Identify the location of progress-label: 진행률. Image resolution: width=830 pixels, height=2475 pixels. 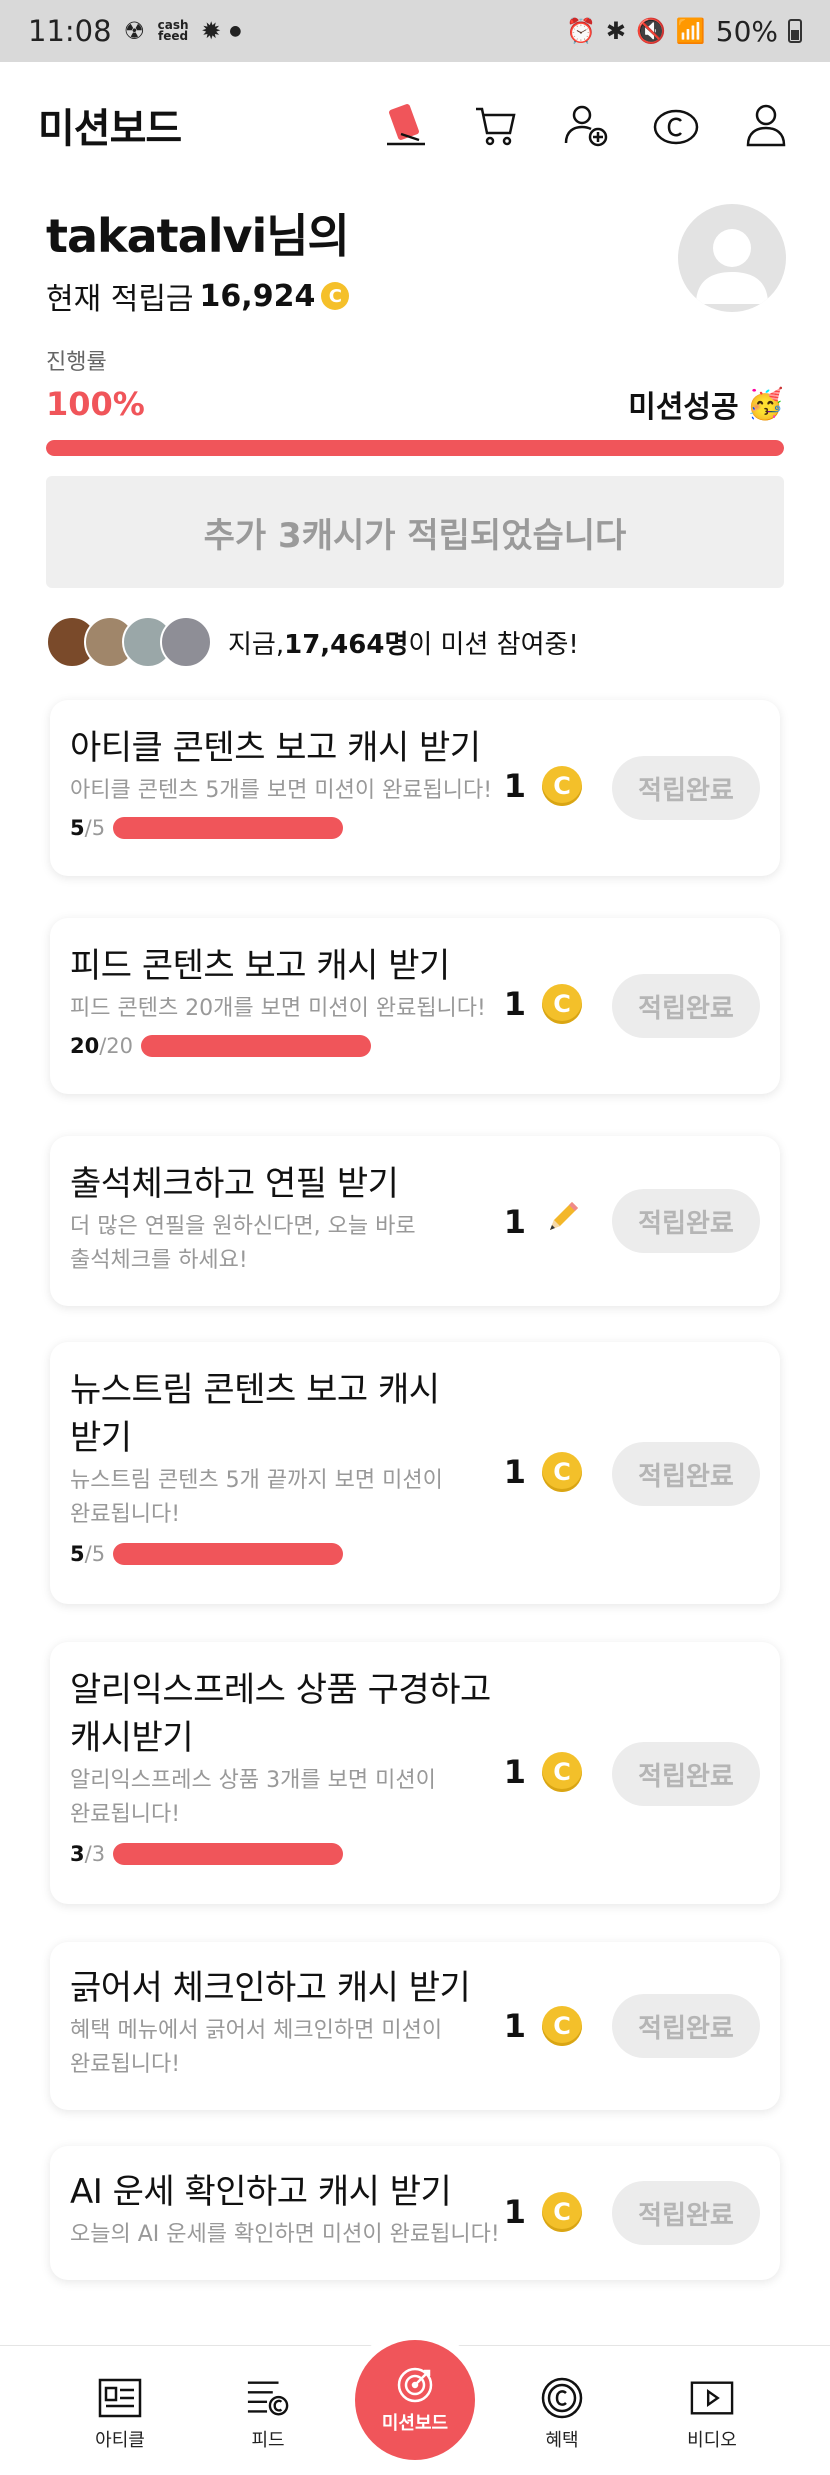
(76, 362).